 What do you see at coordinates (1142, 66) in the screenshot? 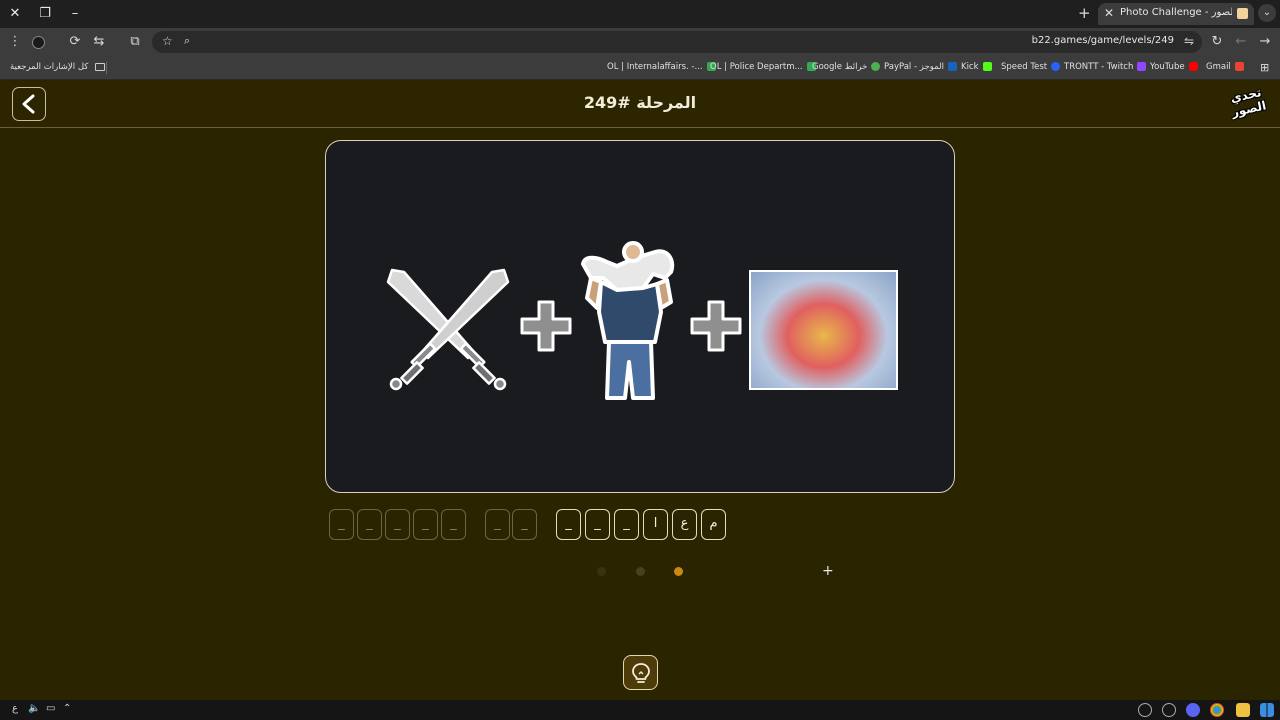
I see `twitch-icon` at bounding box center [1142, 66].